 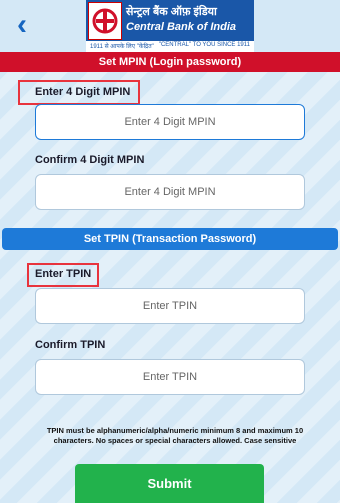 What do you see at coordinates (105, 21) in the screenshot?
I see `bank-emblem-icon` at bounding box center [105, 21].